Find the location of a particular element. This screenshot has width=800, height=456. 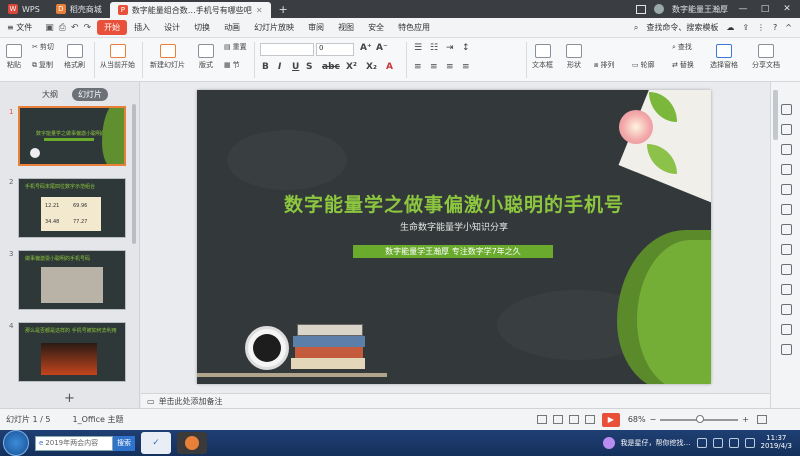

justify-icon: ≡ is located at coordinates (466, 67).